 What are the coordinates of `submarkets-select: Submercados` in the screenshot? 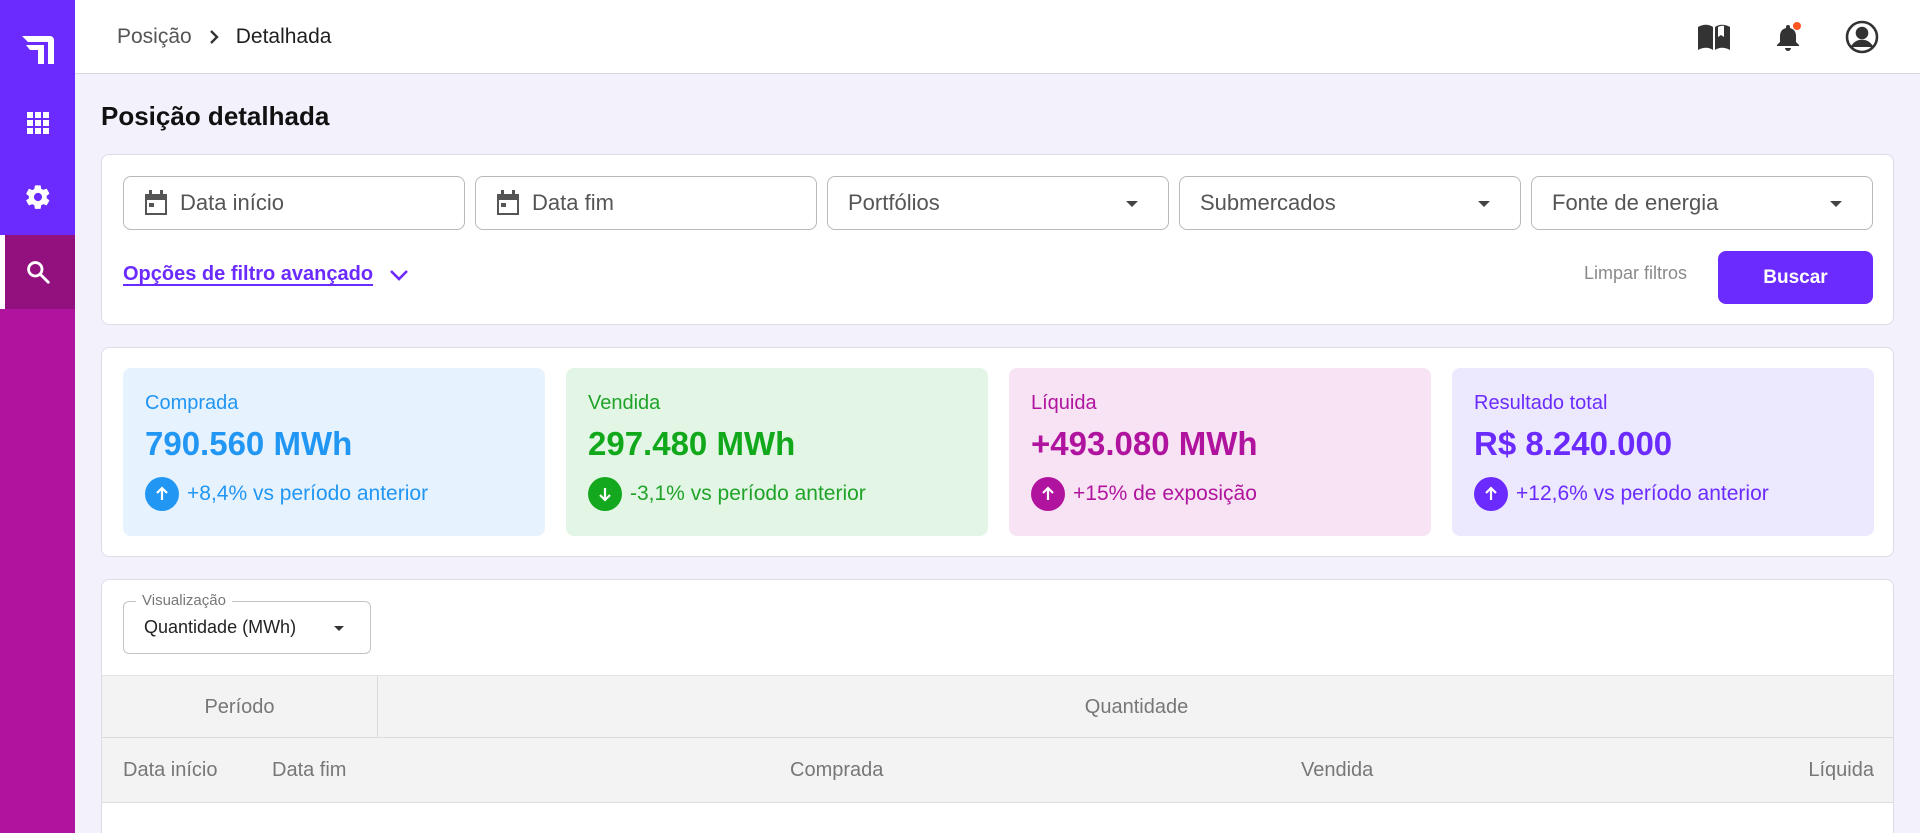 It's located at (1350, 203).